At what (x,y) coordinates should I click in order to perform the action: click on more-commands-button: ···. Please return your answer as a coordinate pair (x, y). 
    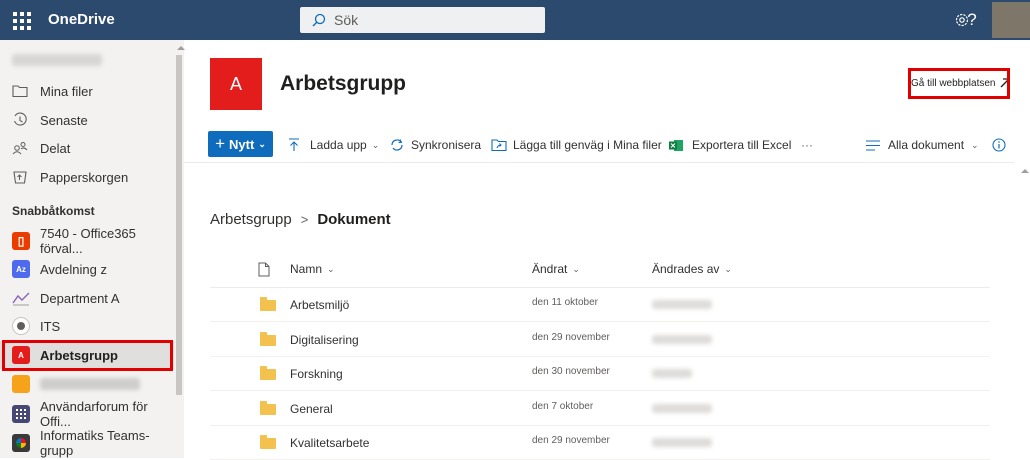
    Looking at the image, I should click on (807, 145).